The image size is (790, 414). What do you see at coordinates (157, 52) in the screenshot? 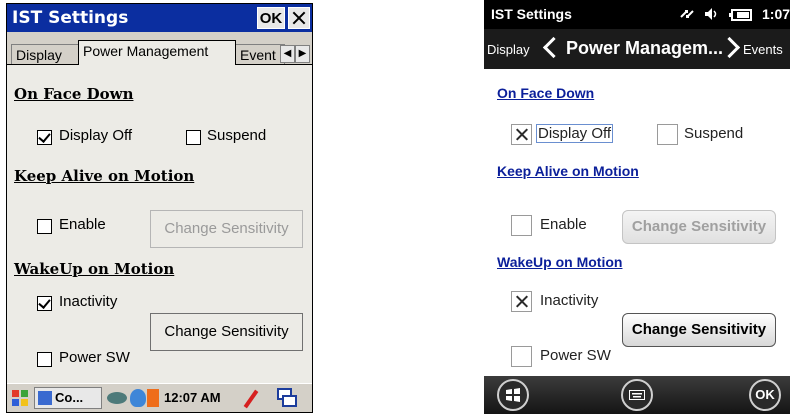
I see `tab-power-management: Power Management` at bounding box center [157, 52].